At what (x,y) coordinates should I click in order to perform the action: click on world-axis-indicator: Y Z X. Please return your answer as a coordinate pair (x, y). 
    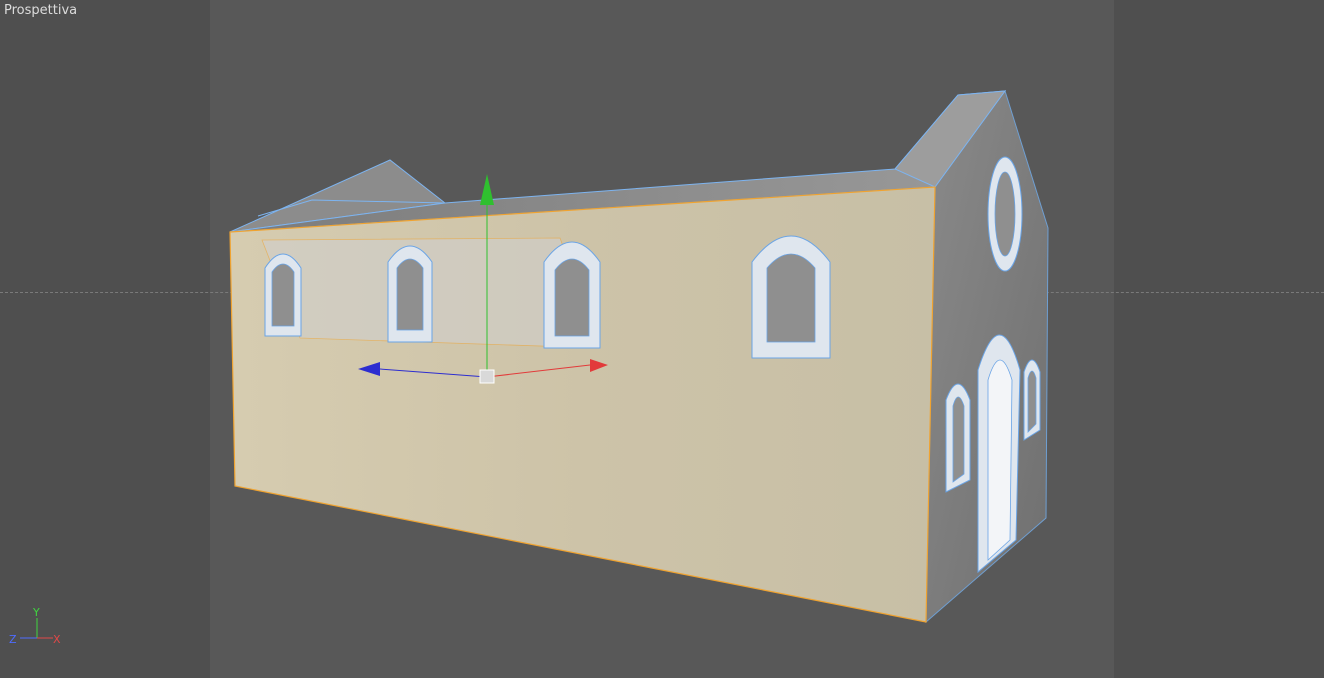
    Looking at the image, I should click on (36, 628).